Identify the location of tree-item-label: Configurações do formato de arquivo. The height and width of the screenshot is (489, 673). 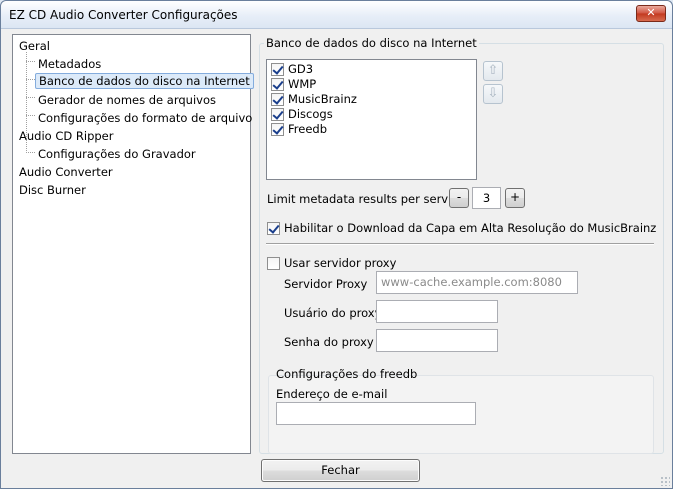
(145, 118).